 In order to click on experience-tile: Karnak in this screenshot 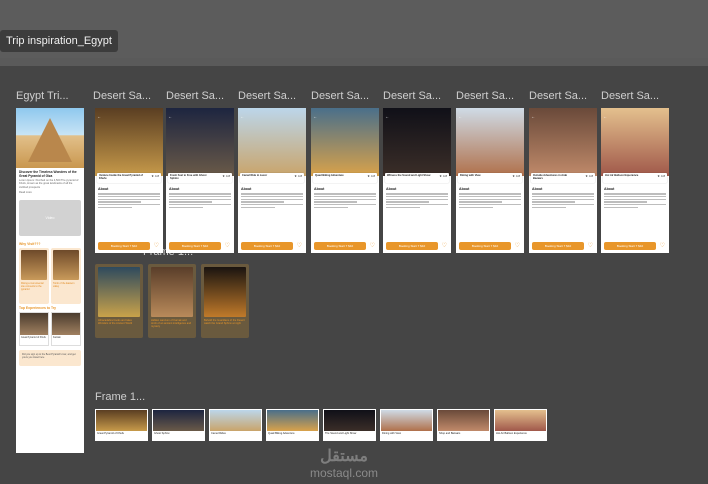, I will do `click(66, 328)`.